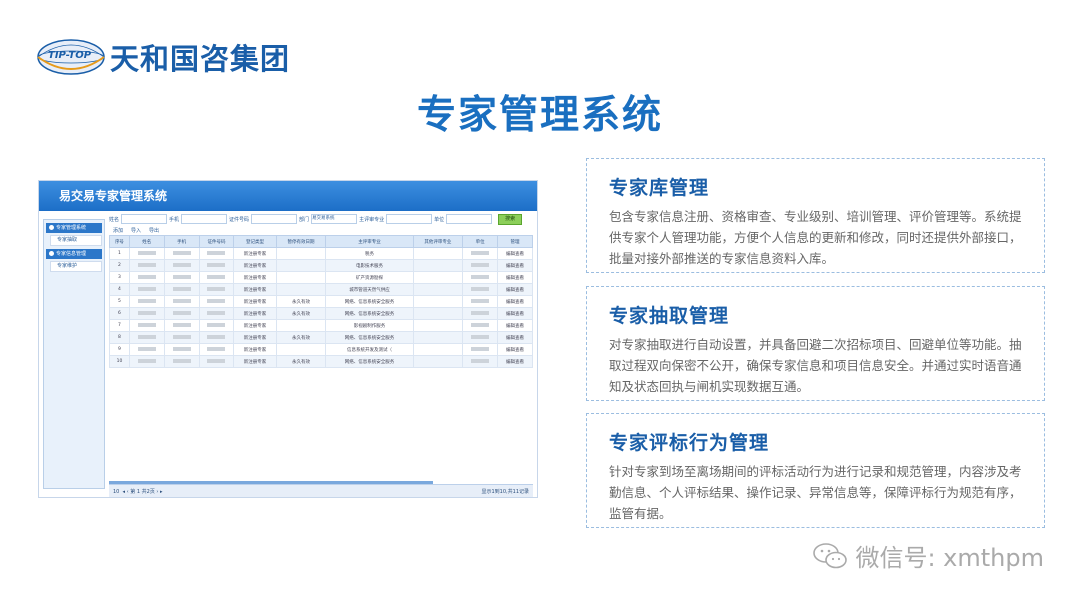 This screenshot has height=608, width=1080. I want to click on table-cell-major: 城市管道天然气供应, so click(369, 289).